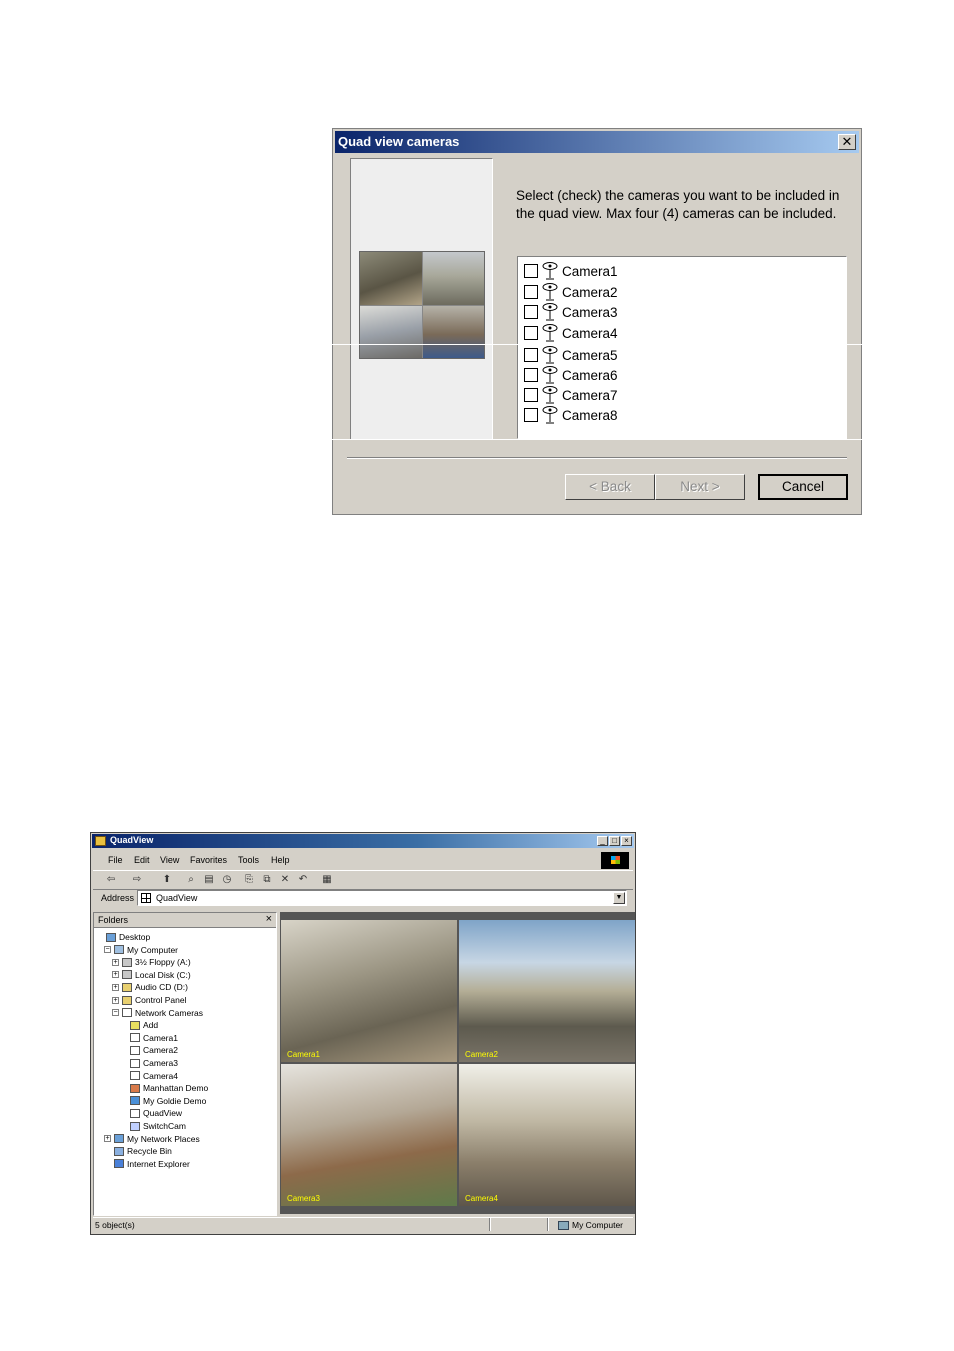 The width and height of the screenshot is (954, 1351). I want to click on menu-edit: Edit, so click(142, 860).